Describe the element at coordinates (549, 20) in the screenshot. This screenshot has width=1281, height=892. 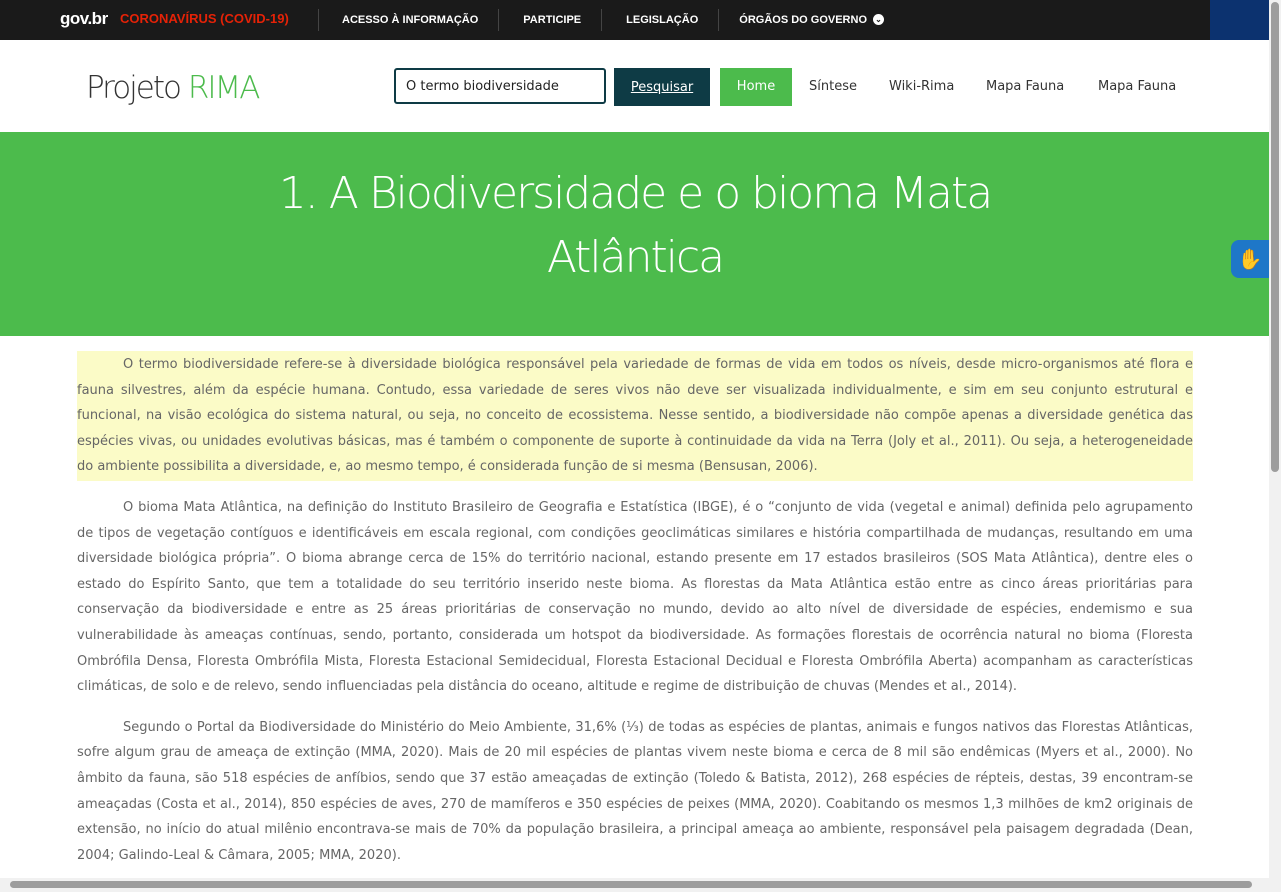
I see `gov-link-participe: PARTICIPE` at that location.